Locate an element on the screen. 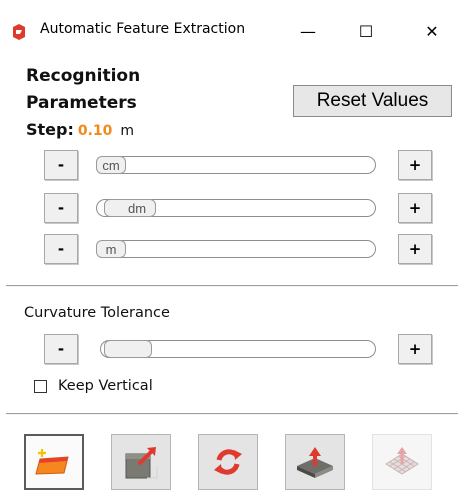 Image resolution: width=464 pixels, height=501 pixels. cm-slider-thumb: cm is located at coordinates (111, 165).